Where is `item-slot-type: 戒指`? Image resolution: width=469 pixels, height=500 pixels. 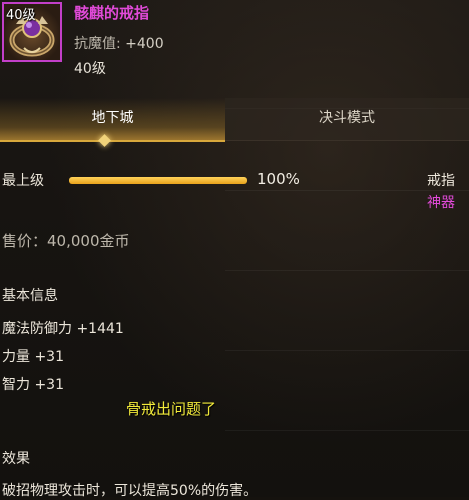 item-slot-type: 戒指 is located at coordinates (441, 181).